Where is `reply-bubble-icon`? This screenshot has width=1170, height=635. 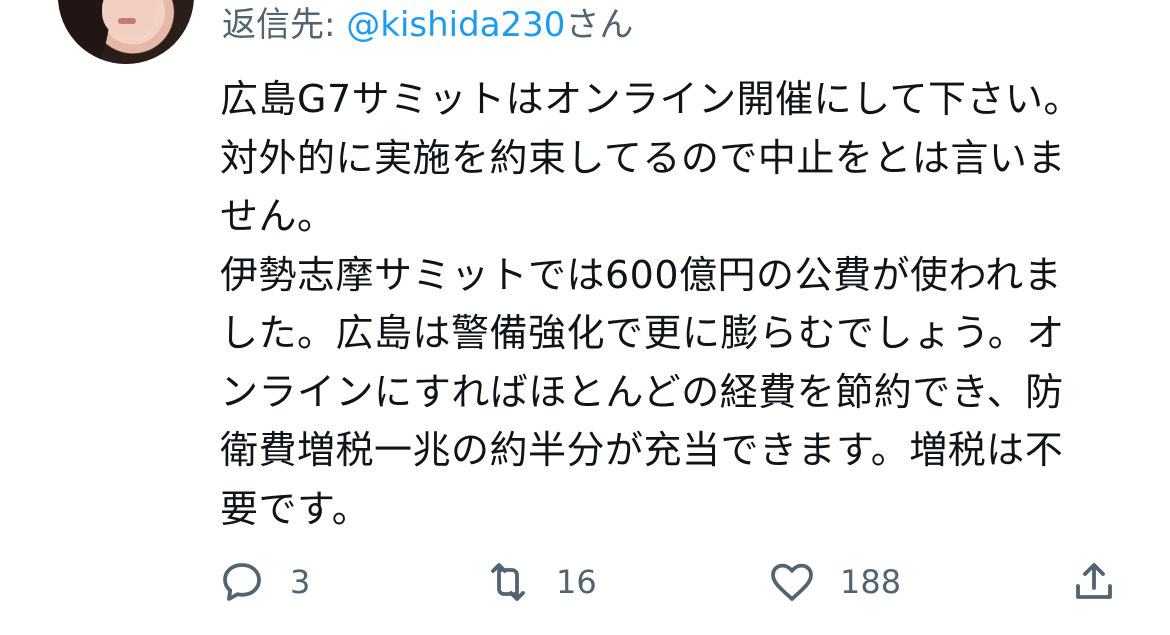 reply-bubble-icon is located at coordinates (242, 582).